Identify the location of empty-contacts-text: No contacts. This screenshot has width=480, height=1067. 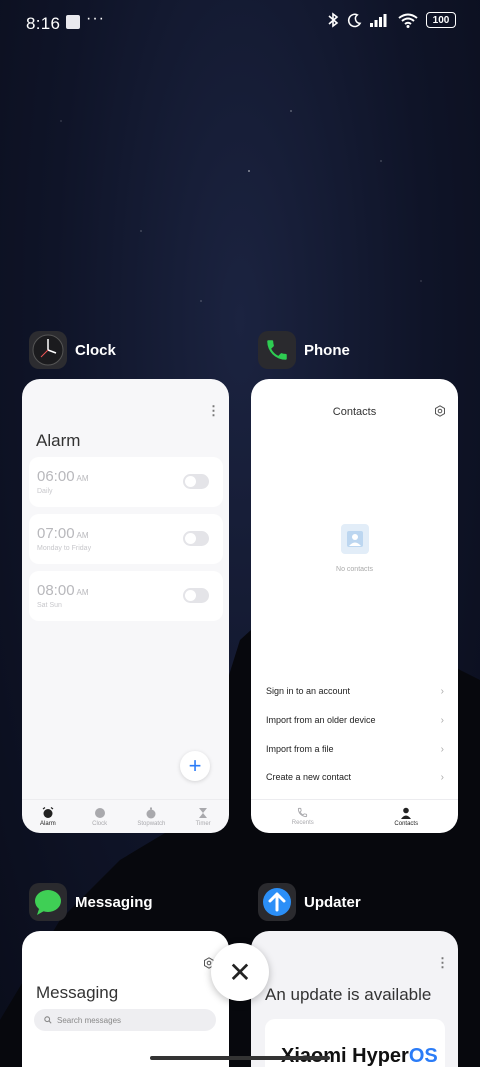
(354, 569).